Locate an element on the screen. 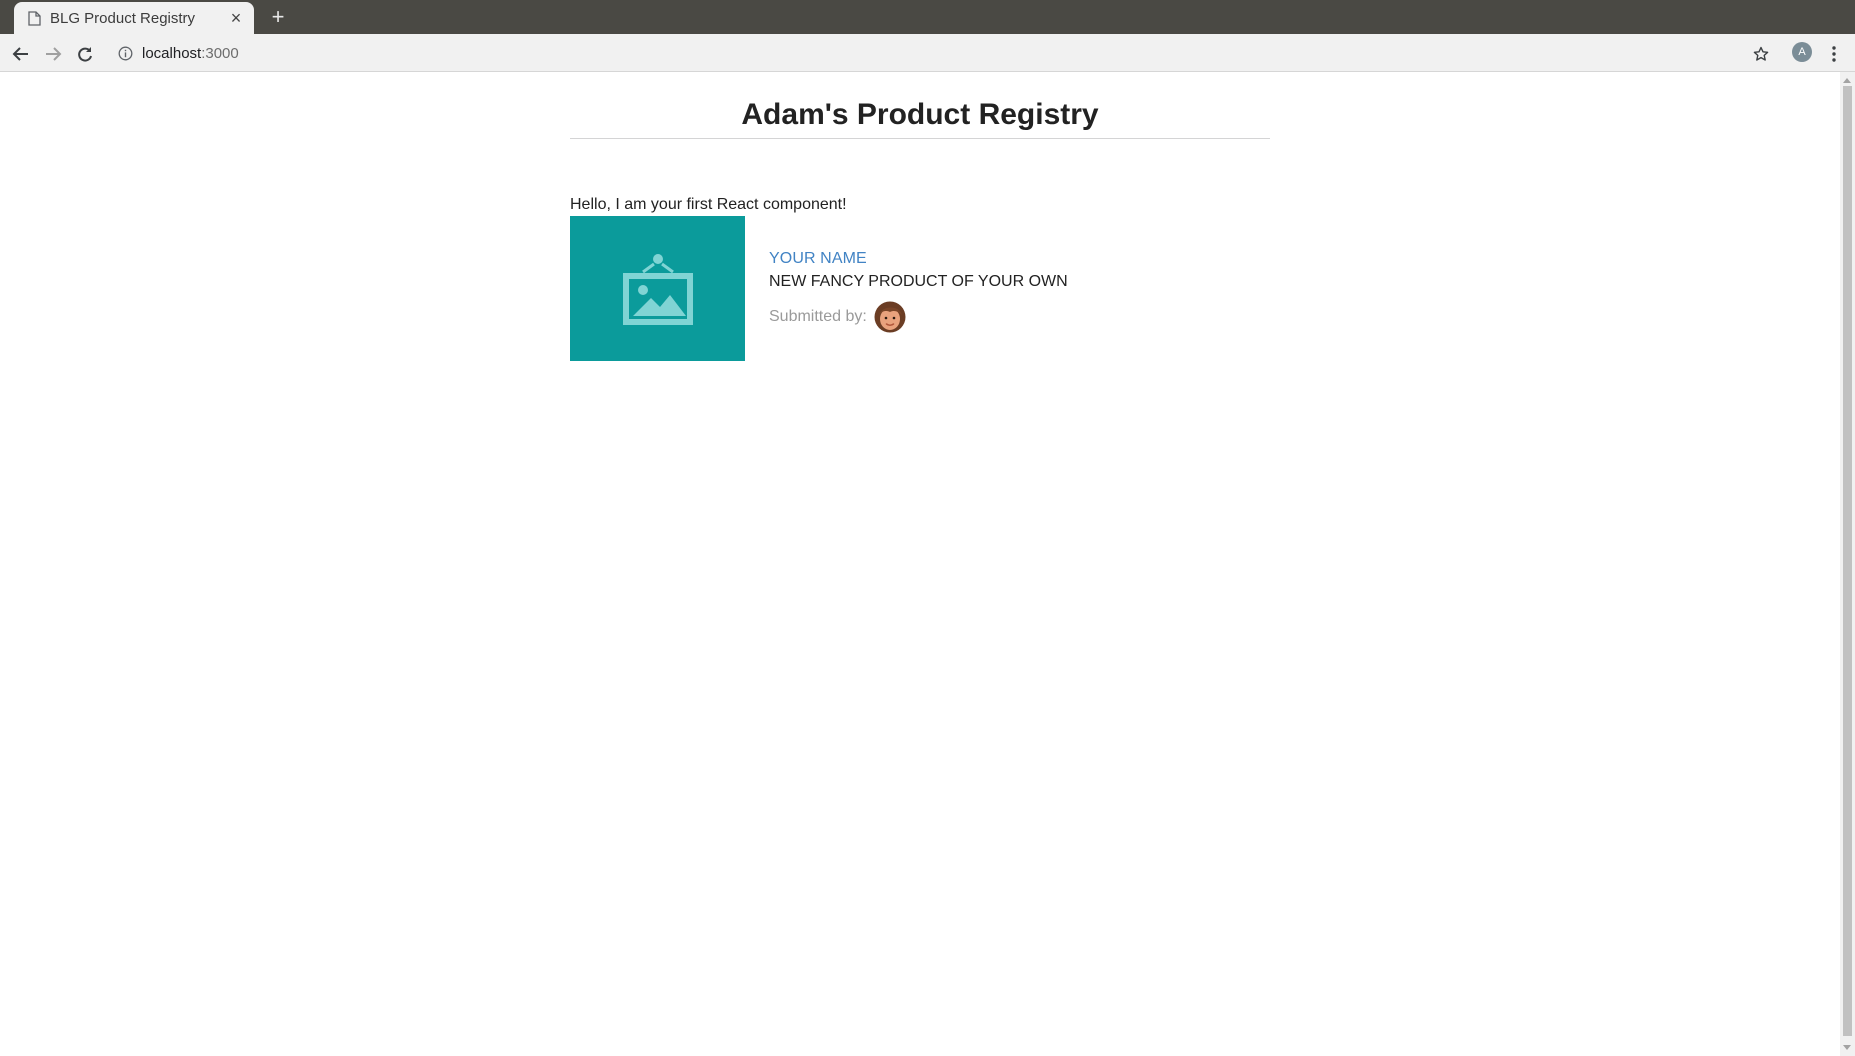 The image size is (1855, 1056). page-title: Adam's Product Registry is located at coordinates (920, 118).